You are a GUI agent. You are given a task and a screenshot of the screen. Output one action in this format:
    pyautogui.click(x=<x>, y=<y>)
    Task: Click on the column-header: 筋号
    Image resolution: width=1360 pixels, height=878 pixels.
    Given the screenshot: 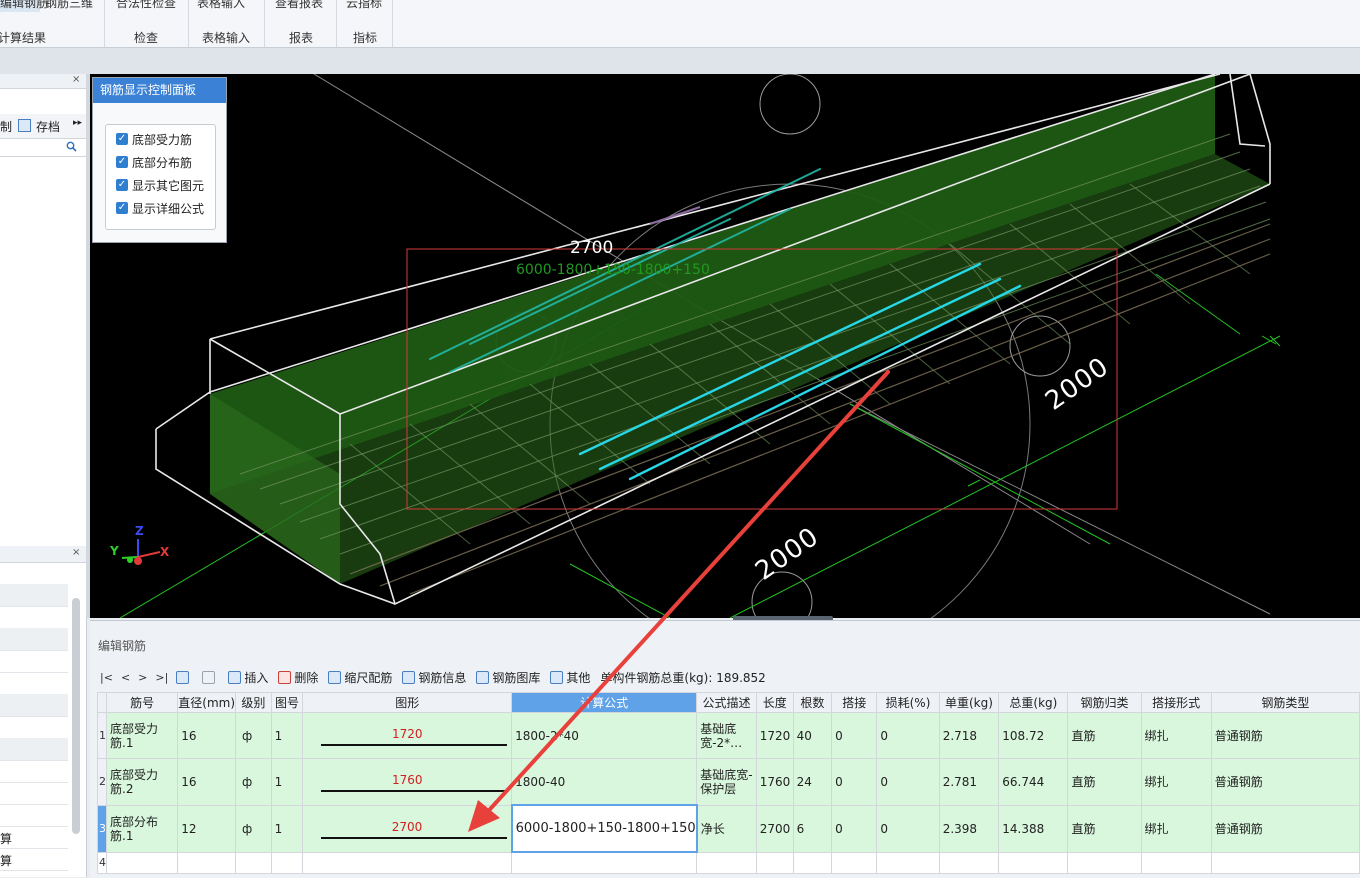 What is the action you would take?
    pyautogui.click(x=142, y=702)
    